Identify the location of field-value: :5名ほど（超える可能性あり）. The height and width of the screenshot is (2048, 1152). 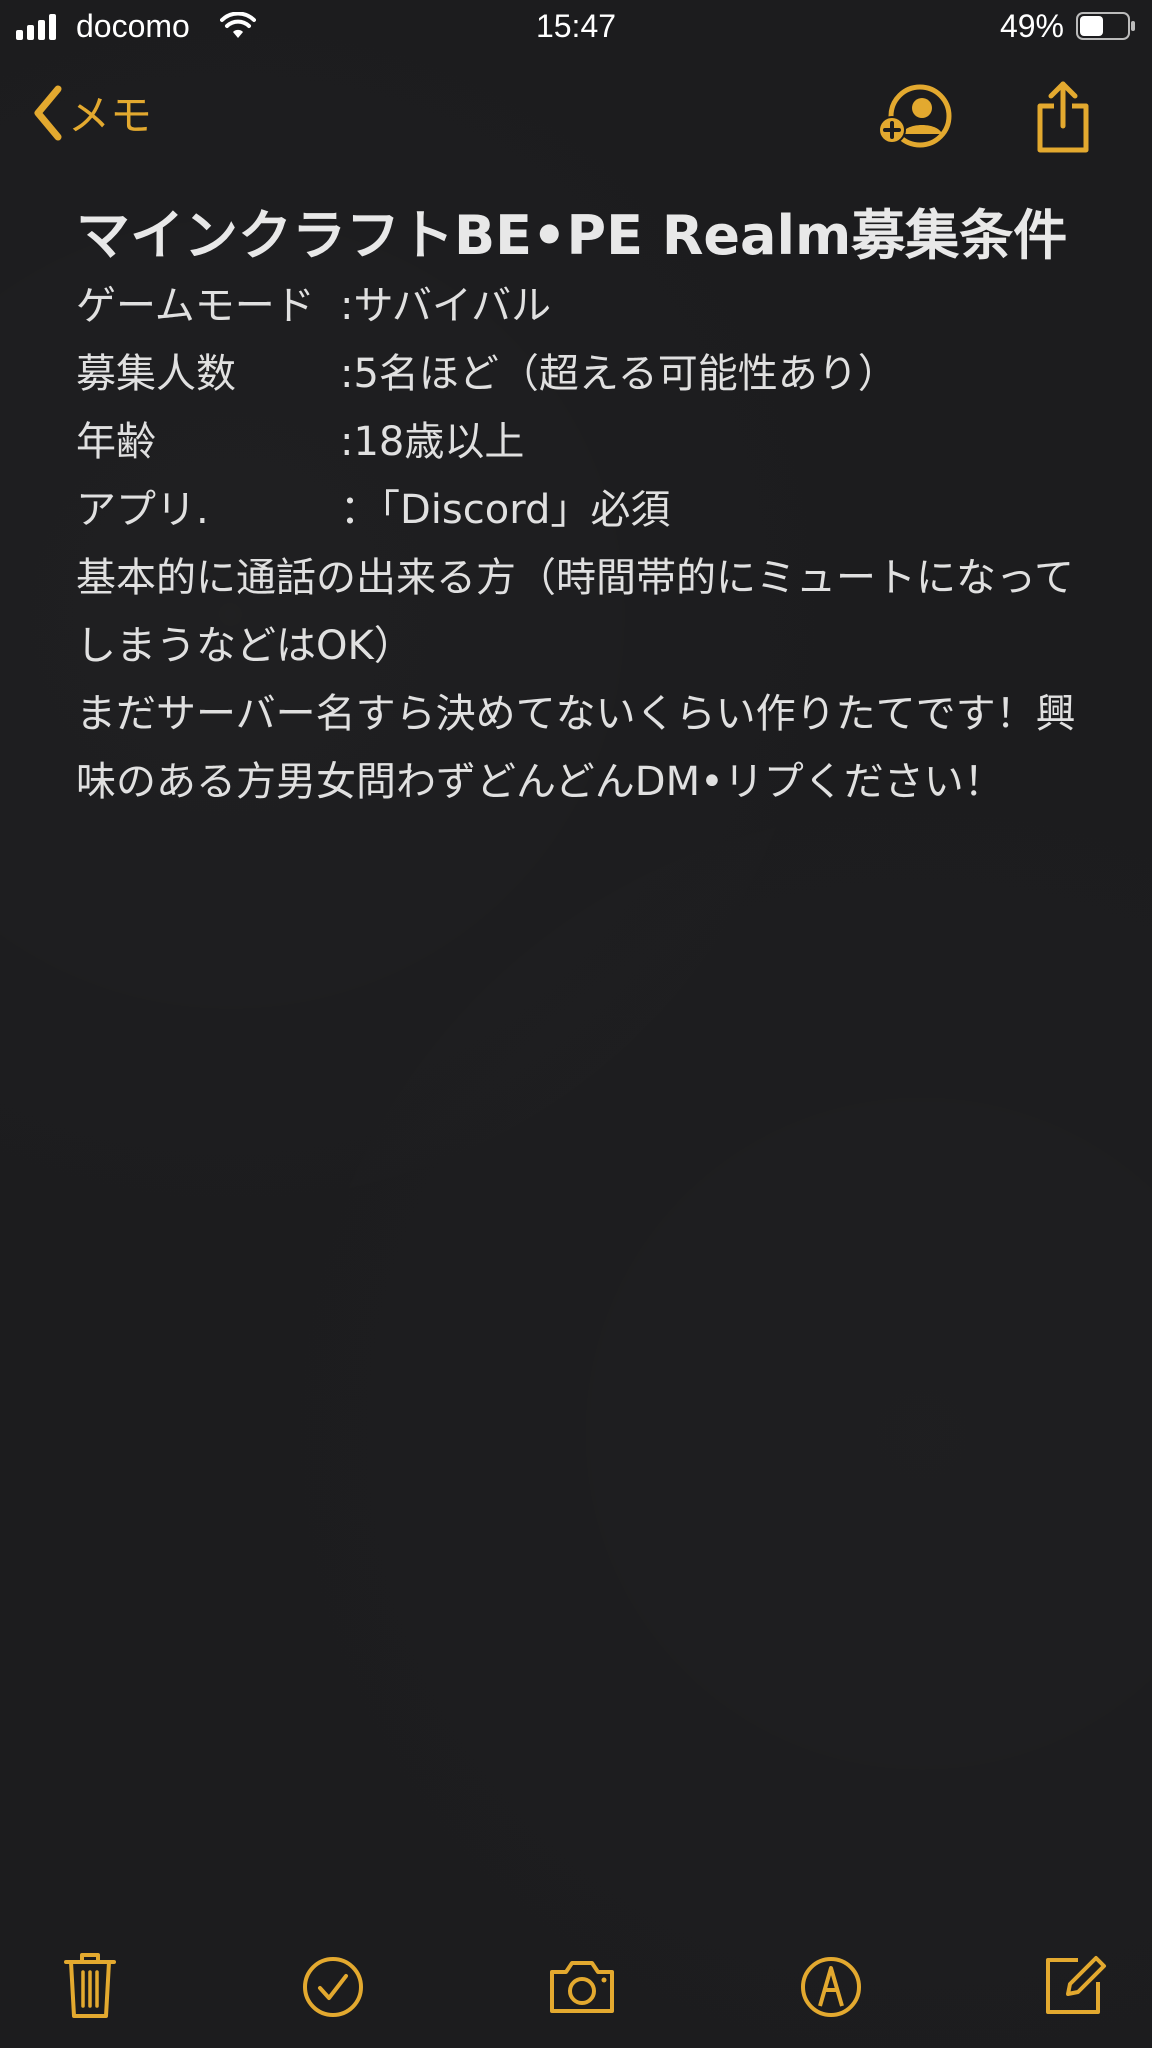
(619, 374).